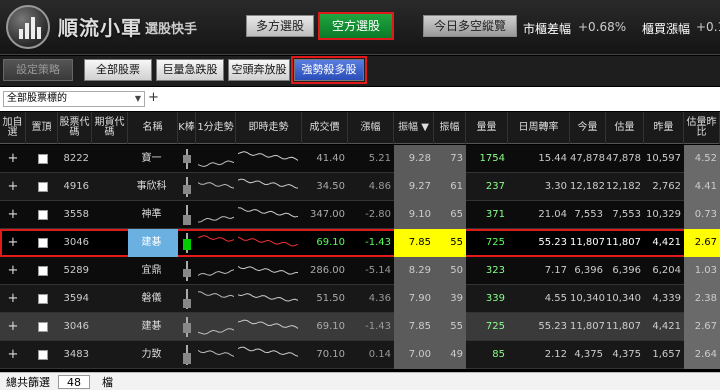  What do you see at coordinates (75, 128) in the screenshot?
I see `column-header: 股票代碼` at bounding box center [75, 128].